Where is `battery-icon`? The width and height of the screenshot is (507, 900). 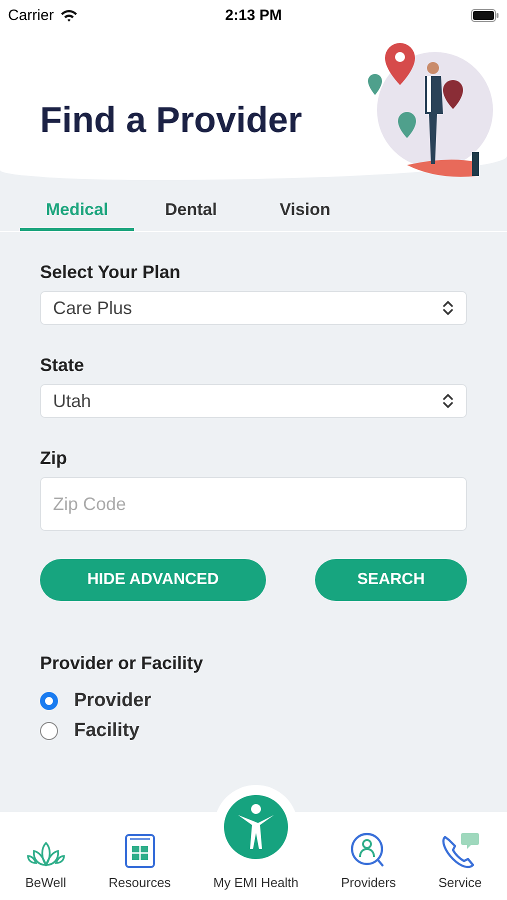
battery-icon is located at coordinates (485, 15).